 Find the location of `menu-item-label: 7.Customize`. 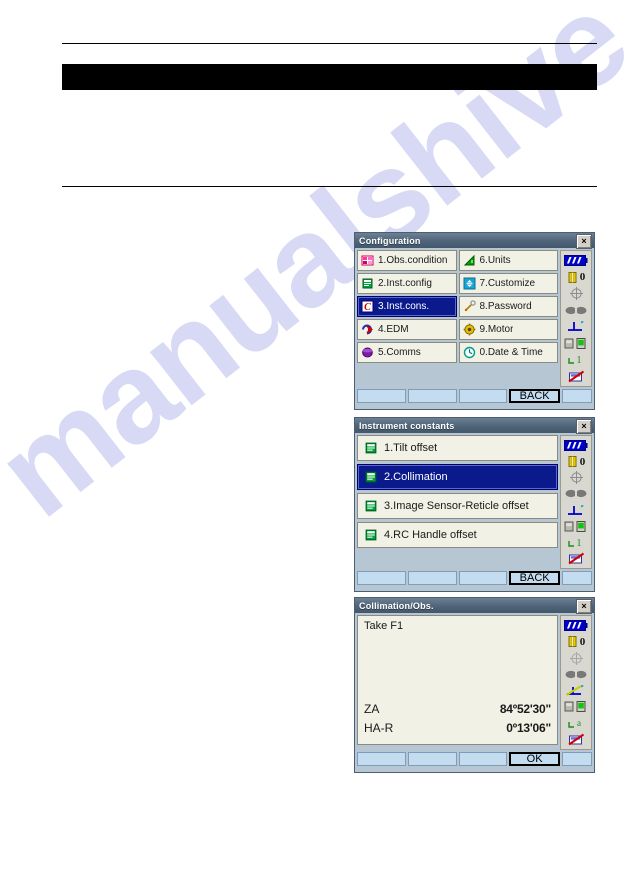

menu-item-label: 7.Customize is located at coordinates (507, 283).